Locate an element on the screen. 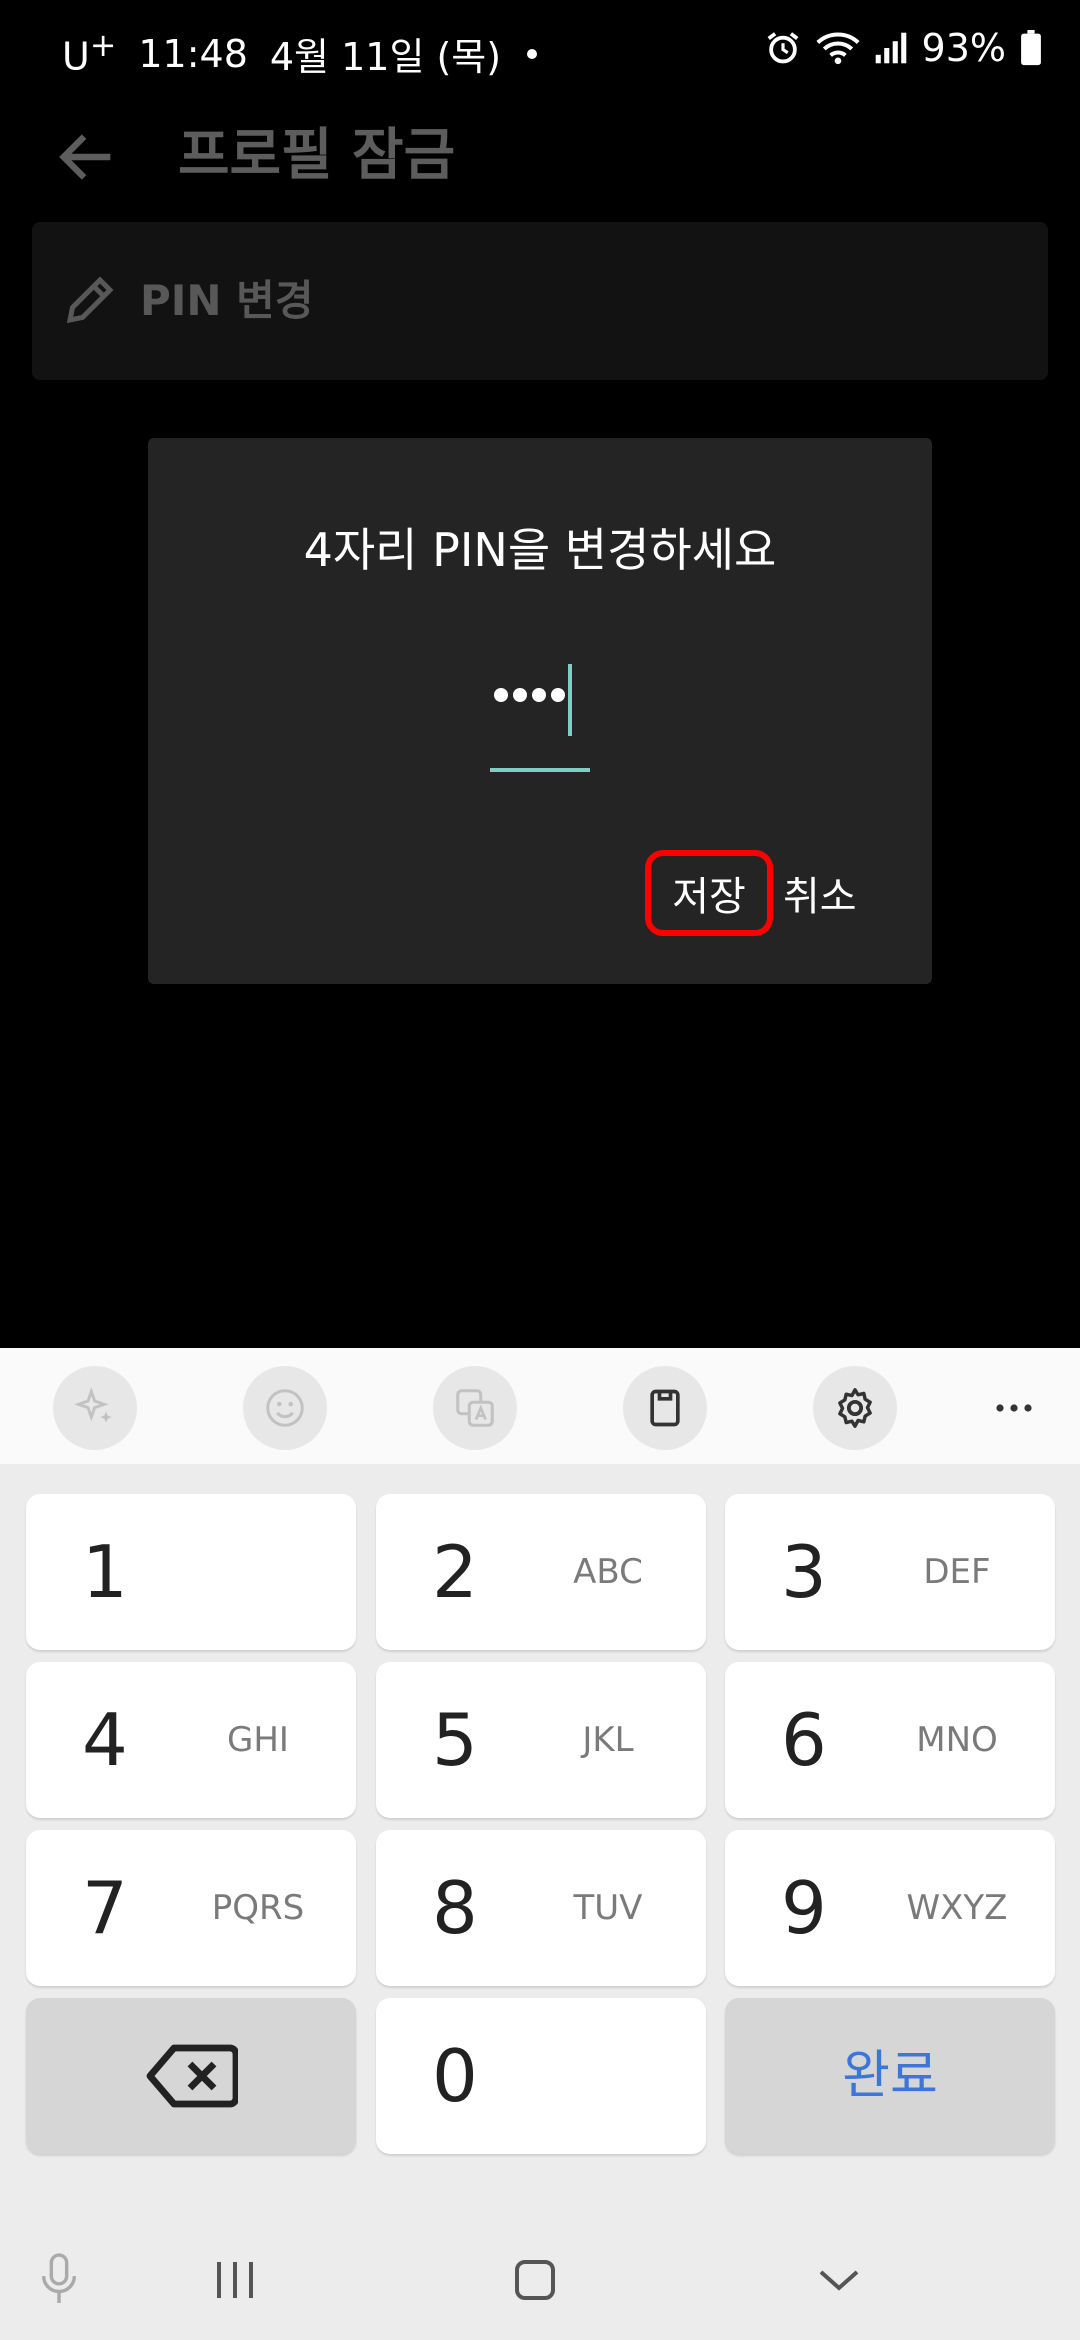 This screenshot has height=2340, width=1080. key-digit: 6 is located at coordinates (804, 1740).